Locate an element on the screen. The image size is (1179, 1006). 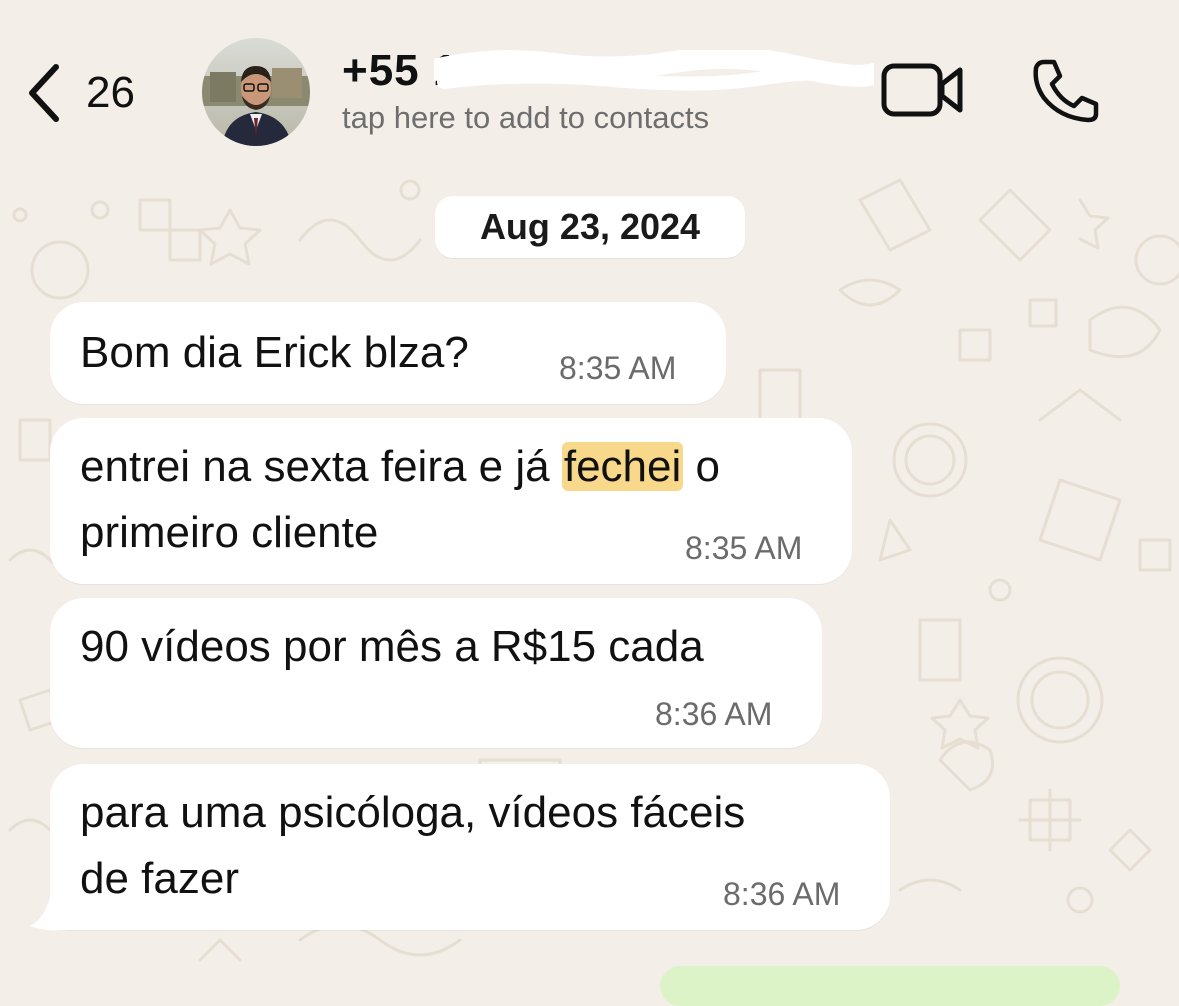
voice-call-button is located at coordinates (1065, 93).